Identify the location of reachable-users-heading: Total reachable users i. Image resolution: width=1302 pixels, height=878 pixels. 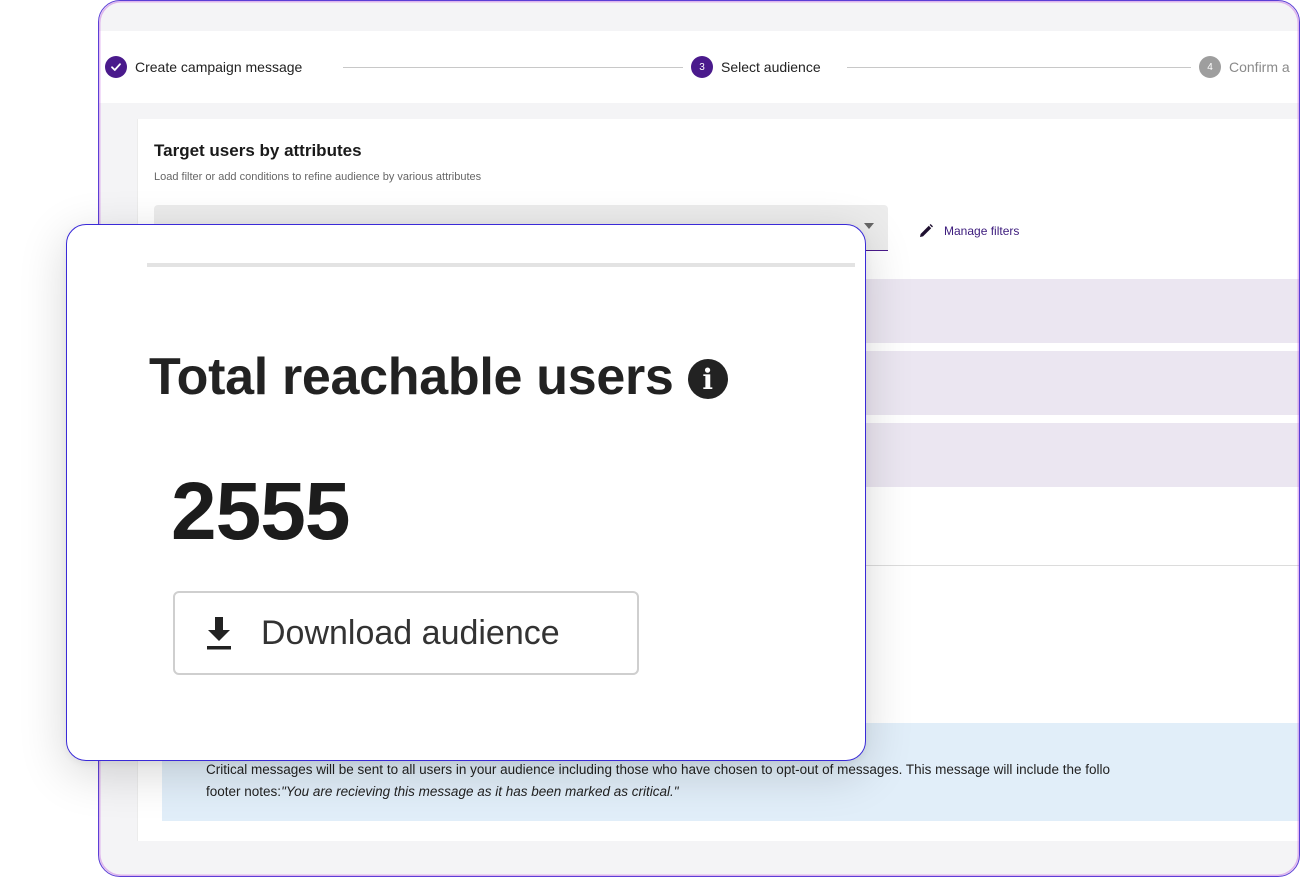
(438, 377).